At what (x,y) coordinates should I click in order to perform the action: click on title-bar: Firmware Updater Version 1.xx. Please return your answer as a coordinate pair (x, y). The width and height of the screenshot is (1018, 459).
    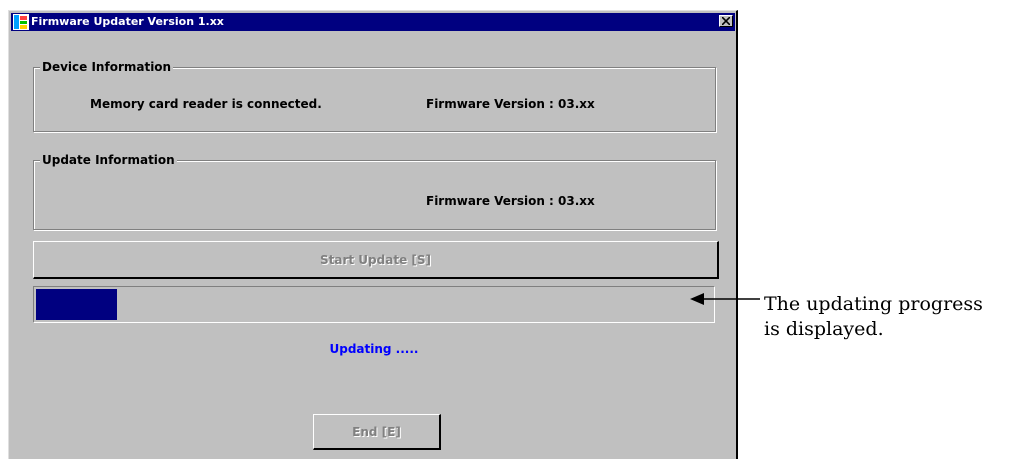
    Looking at the image, I should click on (373, 22).